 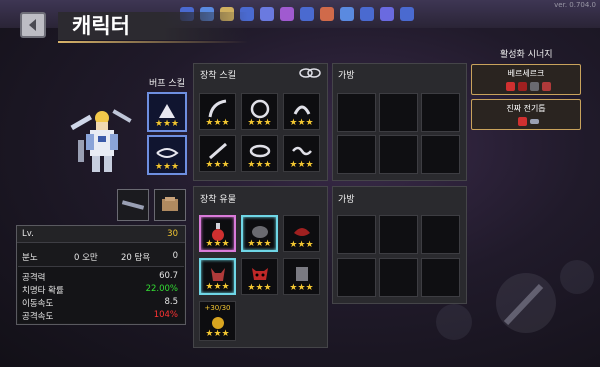 What do you see at coordinates (217, 276) in the screenshot?
I see `relic-slot-4: ★ ★ ★` at bounding box center [217, 276].